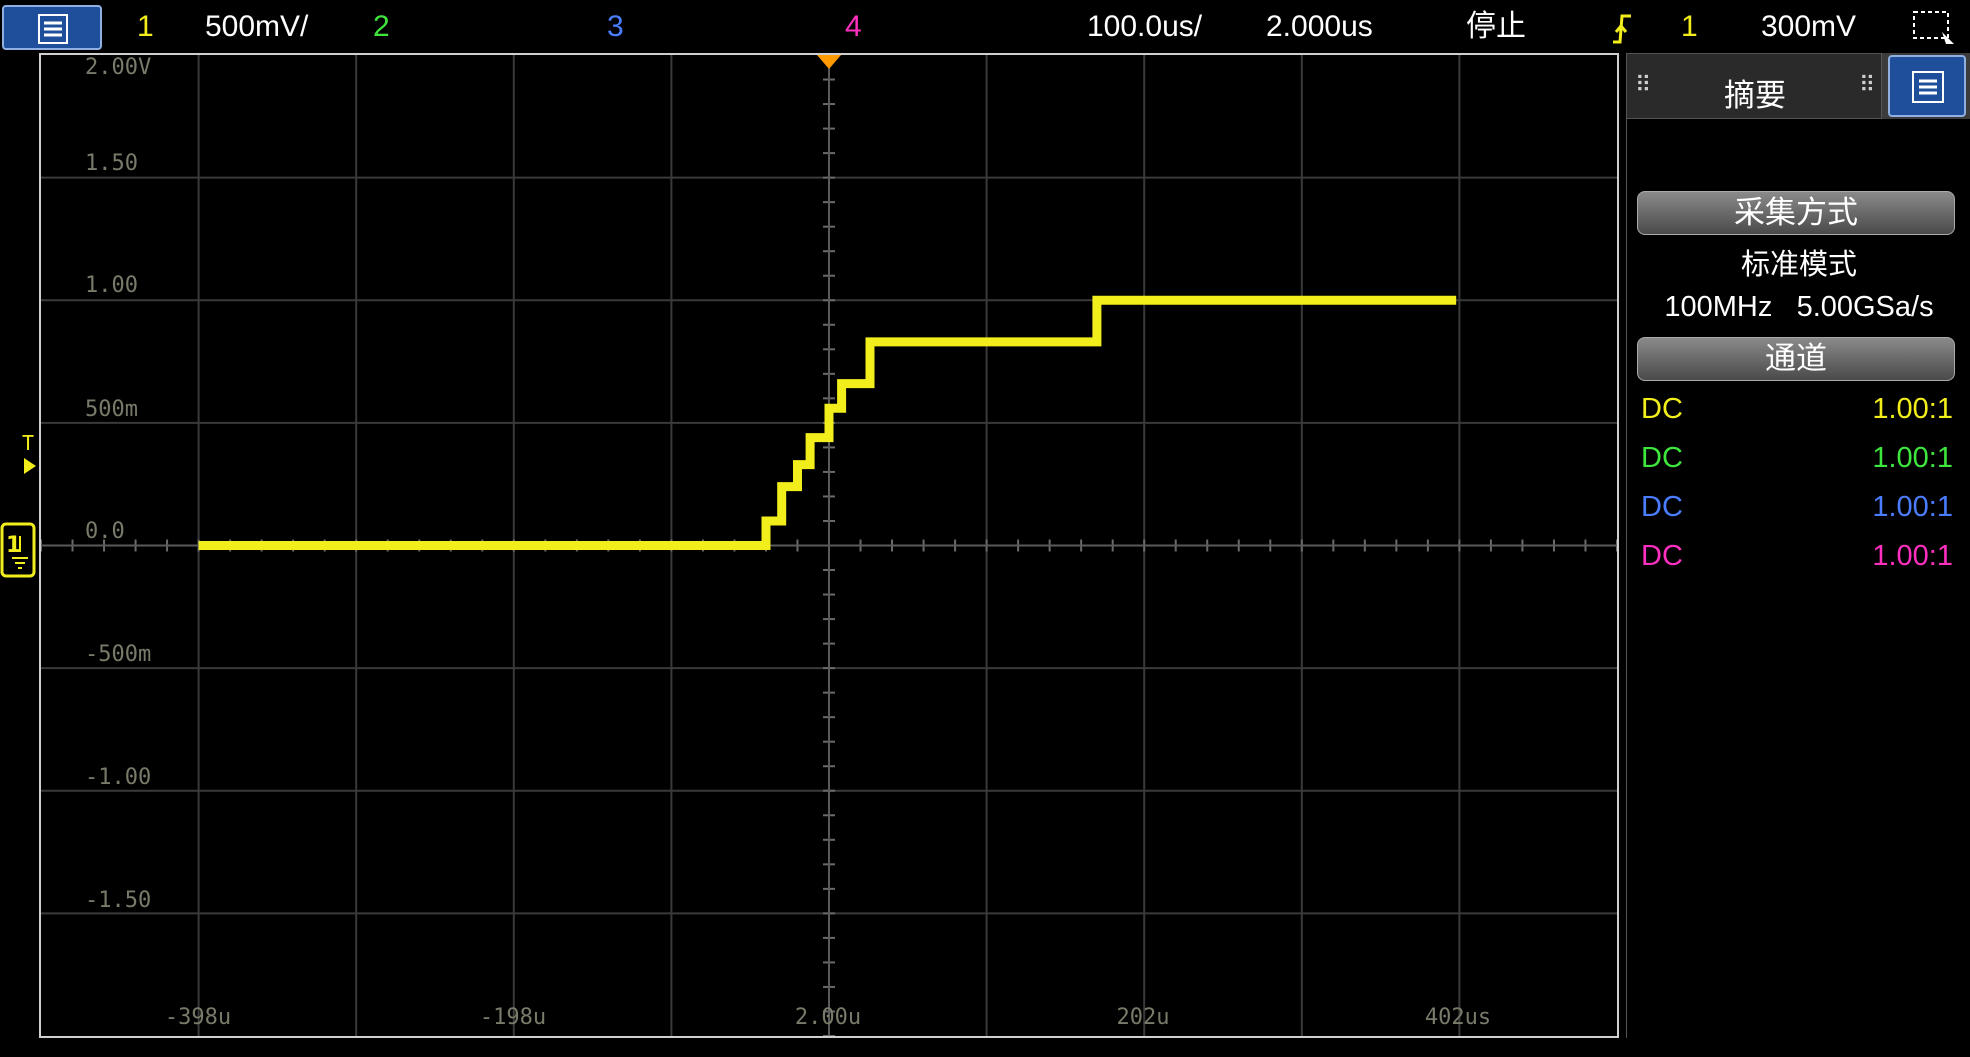  I want to click on panel-menu-button, so click(1927, 86).